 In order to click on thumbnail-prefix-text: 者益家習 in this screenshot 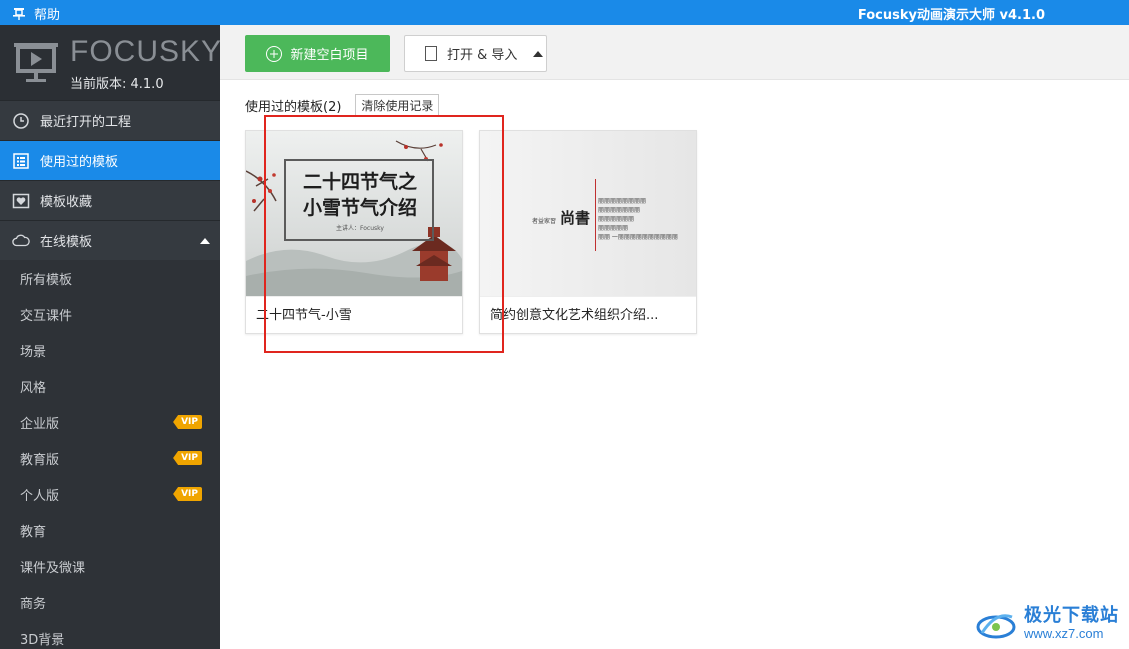, I will do `click(544, 221)`.